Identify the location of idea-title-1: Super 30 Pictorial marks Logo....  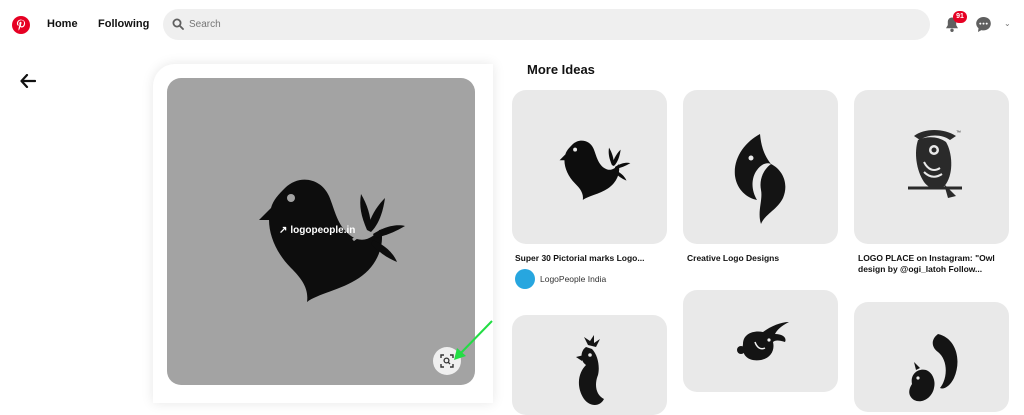
(592, 258).